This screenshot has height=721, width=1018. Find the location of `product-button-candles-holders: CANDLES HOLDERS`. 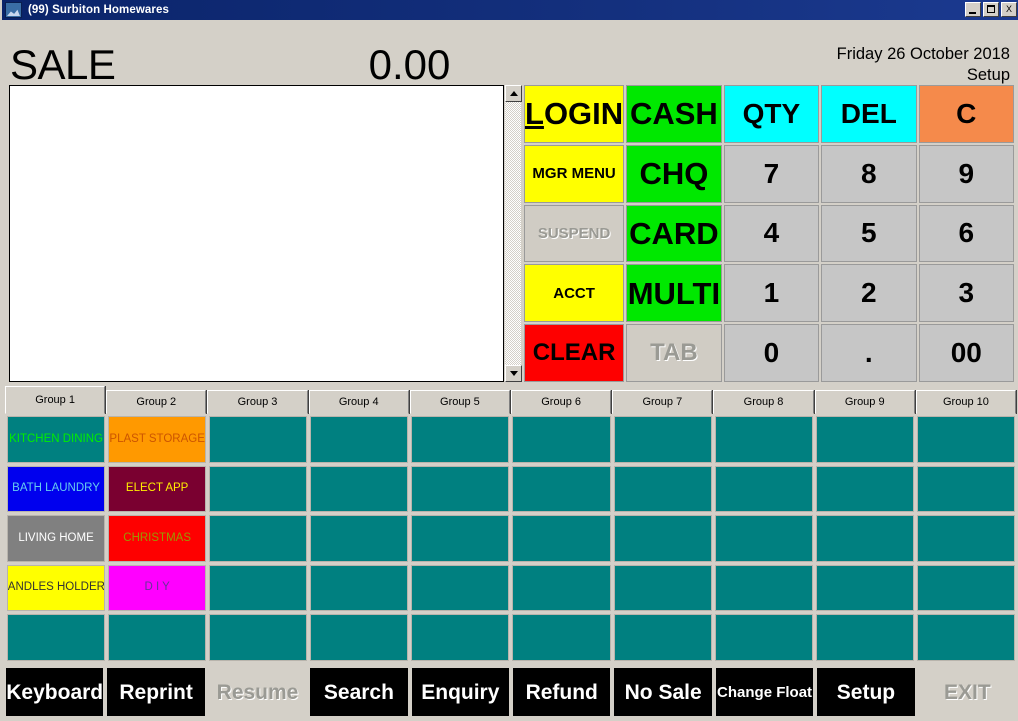

product-button-candles-holders: CANDLES HOLDERS is located at coordinates (56, 588).